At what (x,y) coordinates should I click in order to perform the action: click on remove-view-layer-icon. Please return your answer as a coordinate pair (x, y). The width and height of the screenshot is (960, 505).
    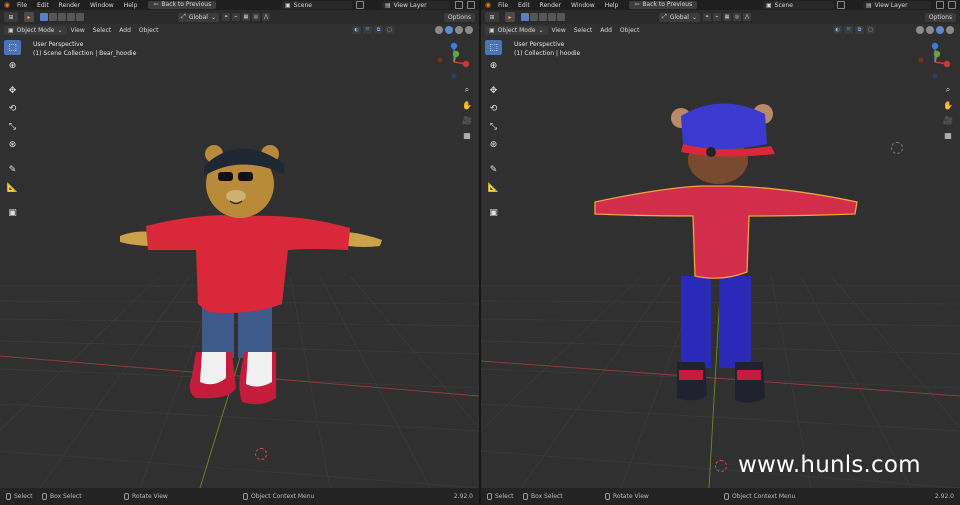
    Looking at the image, I should click on (471, 5).